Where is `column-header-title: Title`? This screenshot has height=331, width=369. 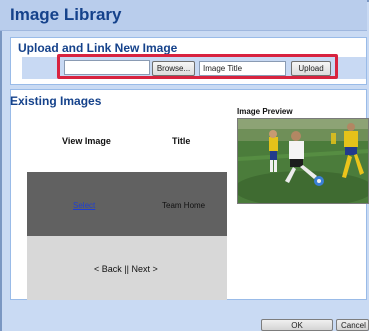
column-header-title: Title is located at coordinates (181, 141).